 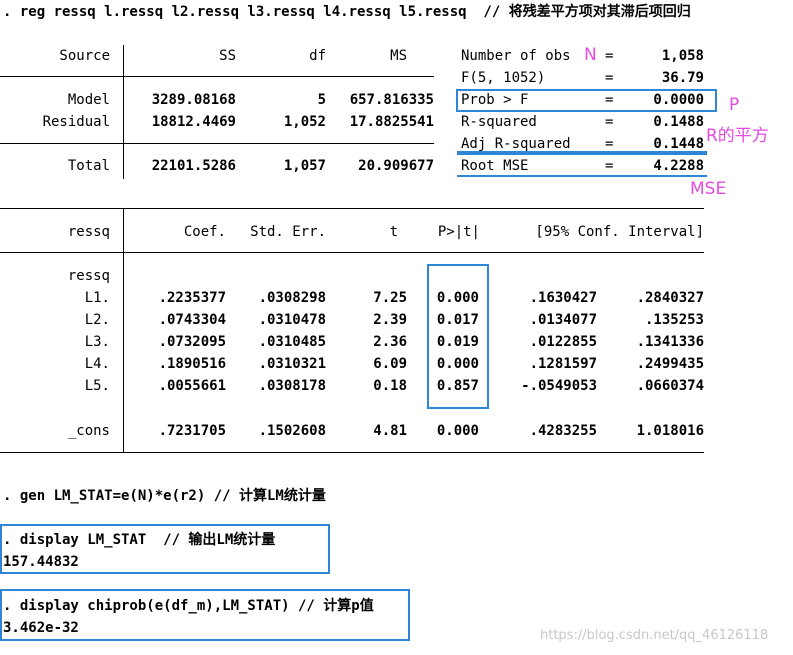 I want to click on coef-row-ci-high: .135253, so click(x=674, y=320).